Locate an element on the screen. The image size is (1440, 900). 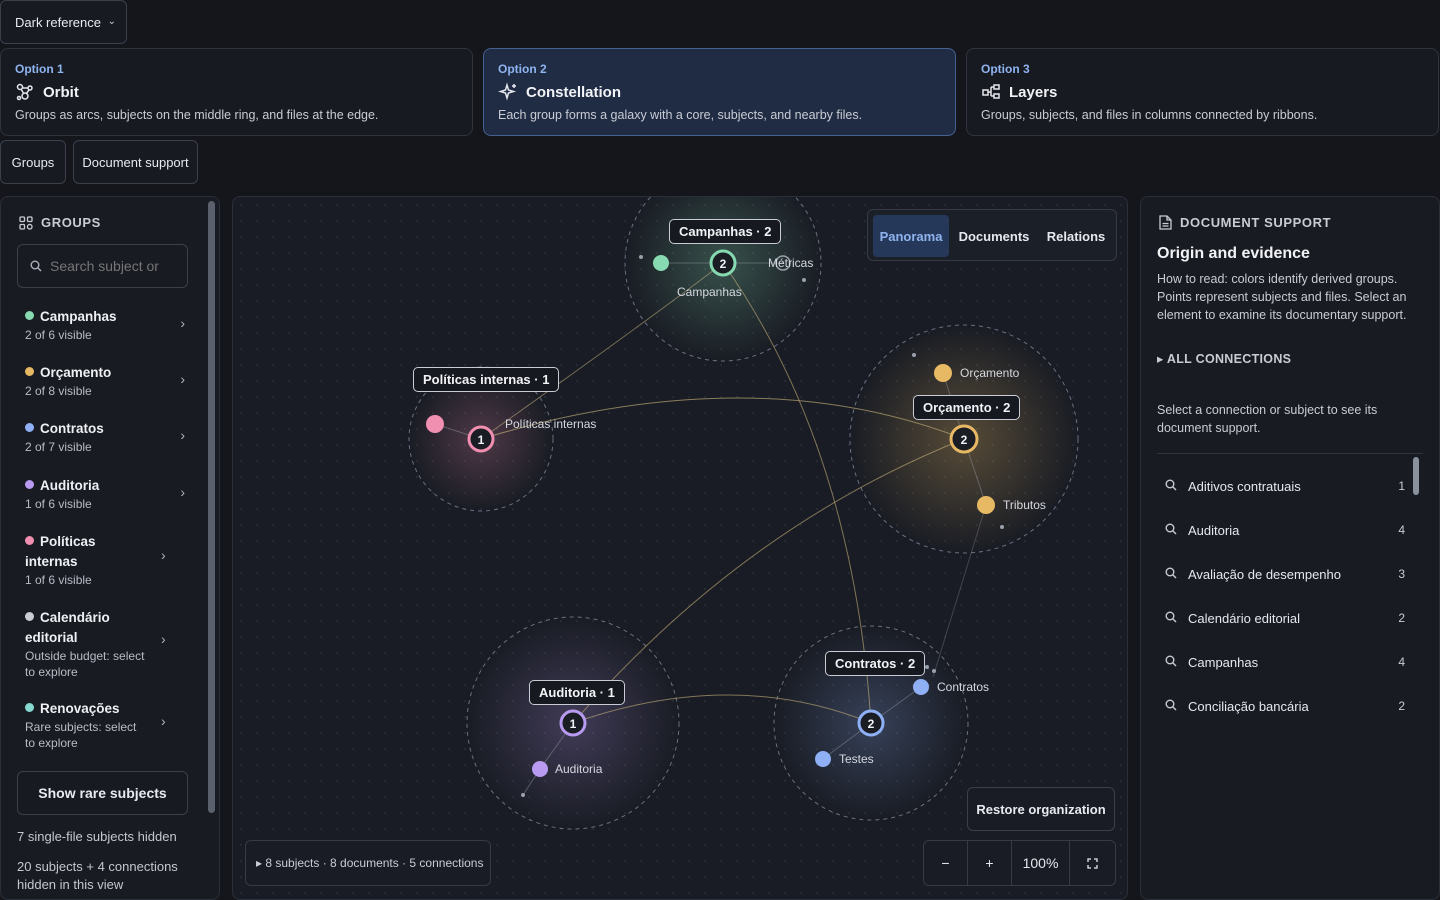
view-tabs: Panorama Documents Relations is located at coordinates (992, 235).